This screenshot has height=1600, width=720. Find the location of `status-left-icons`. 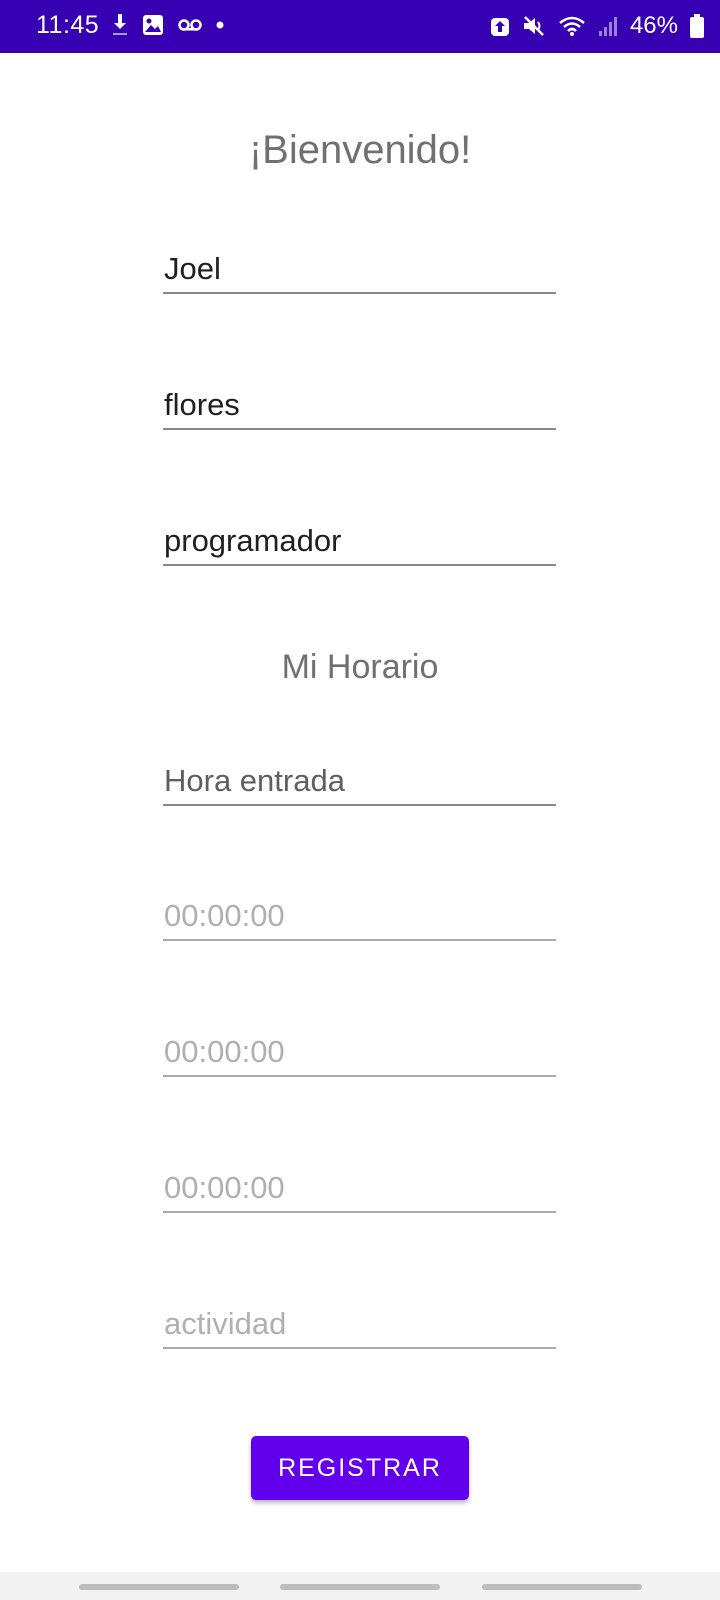

status-left-icons is located at coordinates (168, 25).